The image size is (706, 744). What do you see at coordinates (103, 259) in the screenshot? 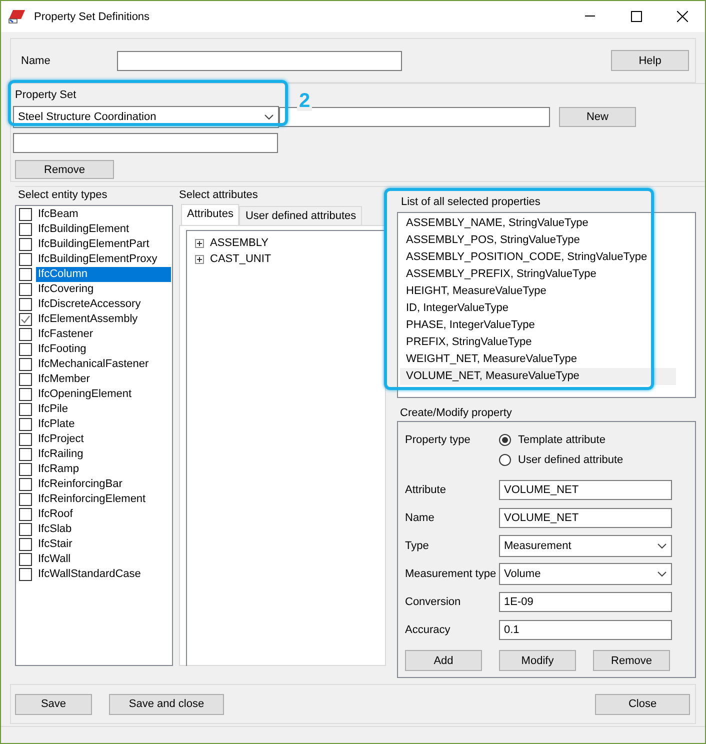
I see `list-item: IfcBuildingElementProxy` at bounding box center [103, 259].